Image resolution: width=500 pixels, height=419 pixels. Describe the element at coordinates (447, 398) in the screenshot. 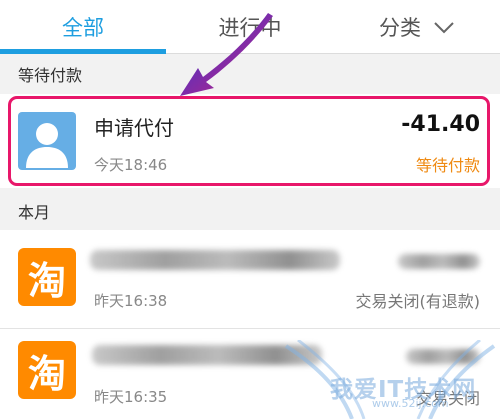

I see `item-status: 交易关闭` at that location.